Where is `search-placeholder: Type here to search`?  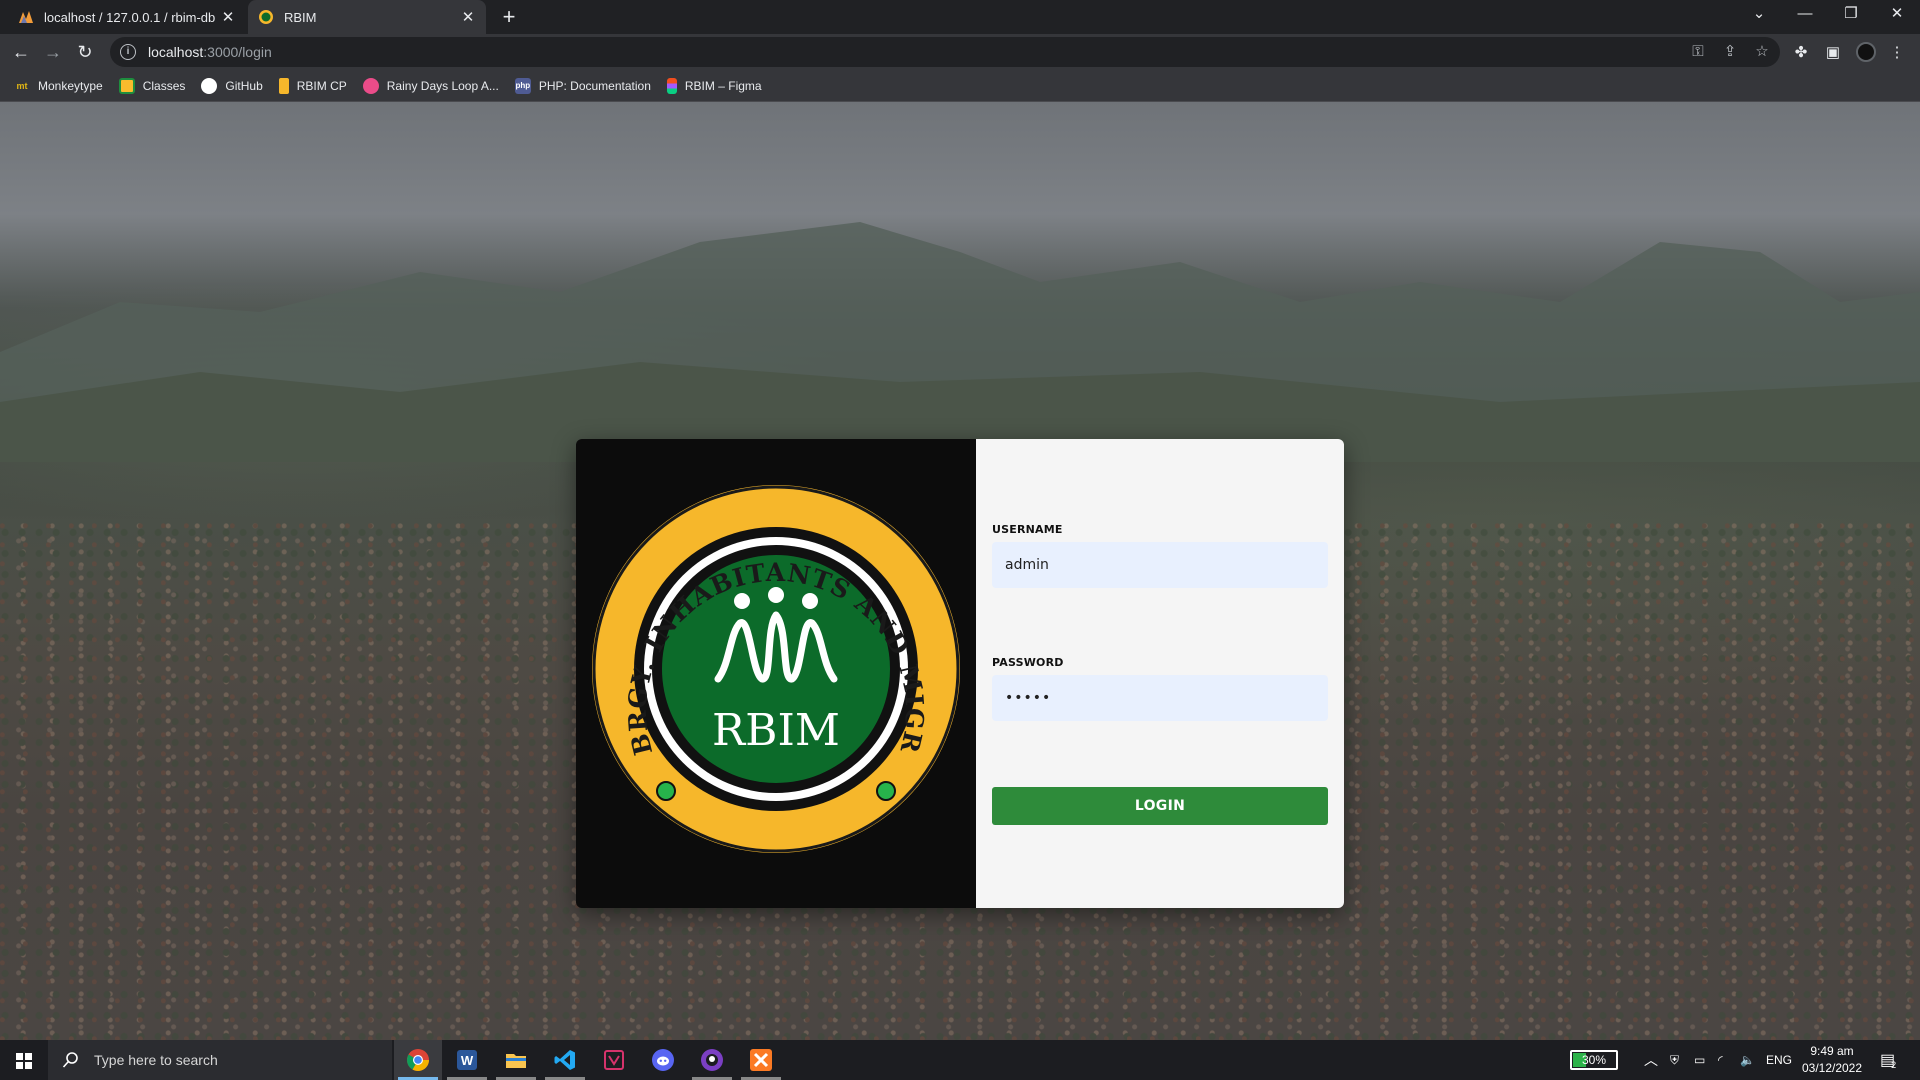
search-placeholder: Type here to search is located at coordinates (156, 1060).